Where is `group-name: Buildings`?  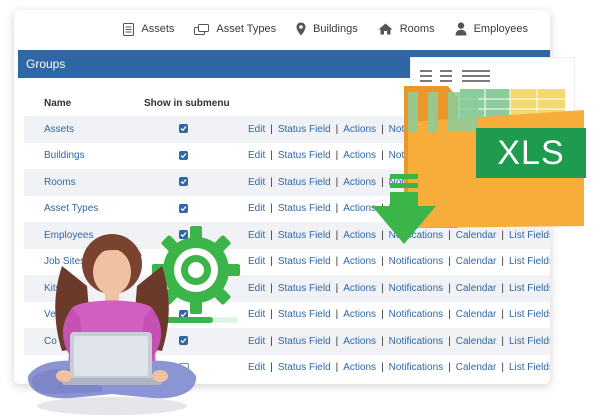
group-name: Buildings is located at coordinates (64, 155).